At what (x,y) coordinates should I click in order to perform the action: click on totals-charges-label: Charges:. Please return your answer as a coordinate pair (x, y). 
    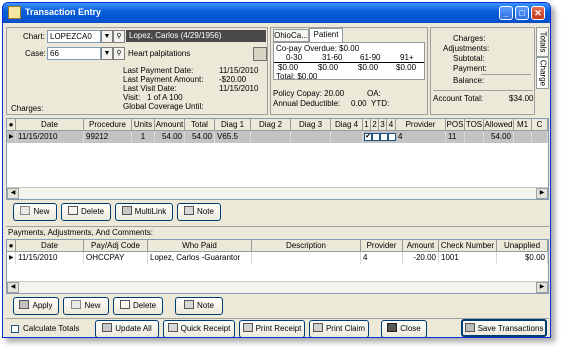
    Looking at the image, I should click on (469, 38).